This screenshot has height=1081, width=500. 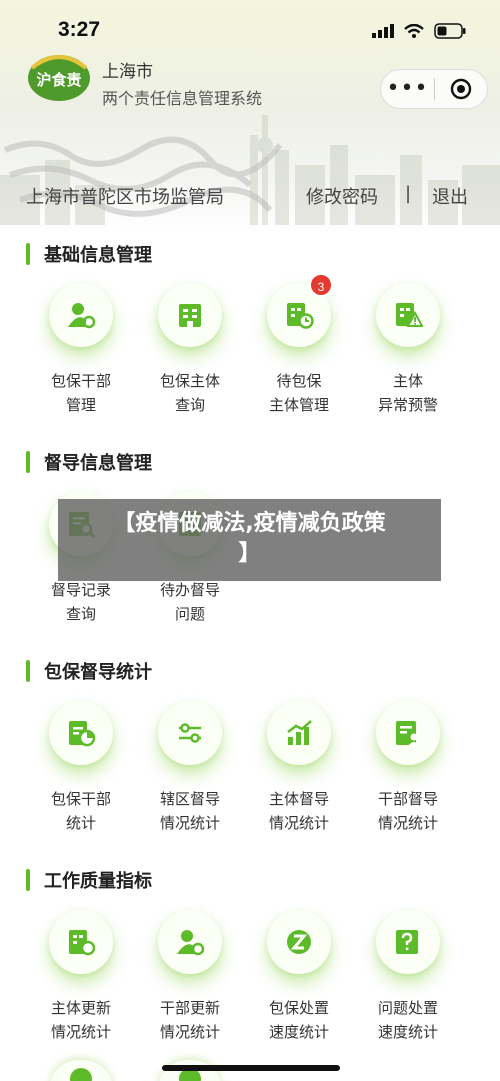 I want to click on menu-item-label: 主体 异常预警, so click(x=407, y=393).